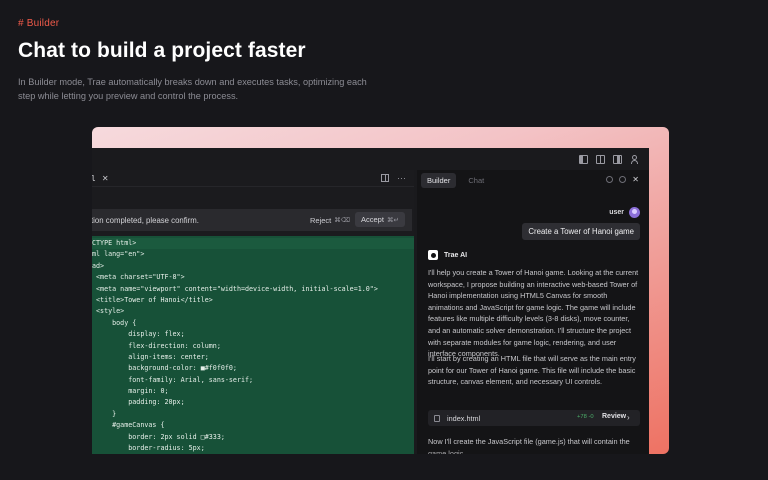 The width and height of the screenshot is (768, 480). I want to click on editor-tab-bar: l ✕ ···, so click(253, 178).